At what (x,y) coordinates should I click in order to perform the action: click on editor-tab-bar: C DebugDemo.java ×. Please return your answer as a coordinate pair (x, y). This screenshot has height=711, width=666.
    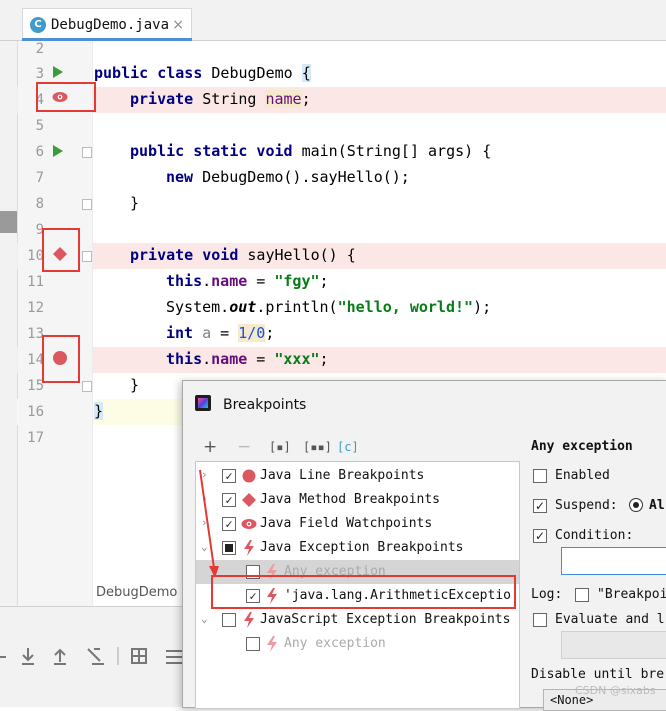
    Looking at the image, I should click on (333, 20).